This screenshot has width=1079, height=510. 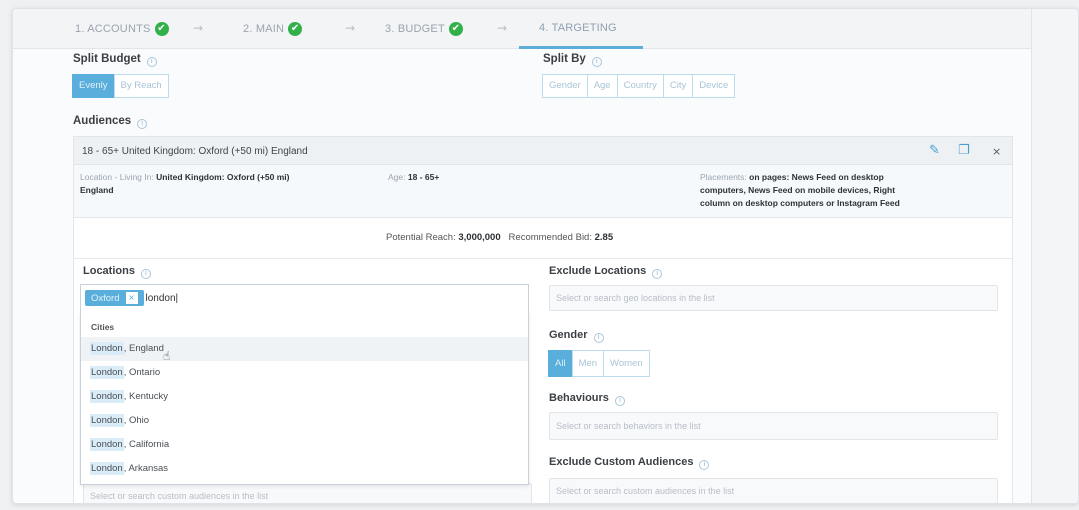 What do you see at coordinates (1054, 256) in the screenshot?
I see `right-sidebar-strip` at bounding box center [1054, 256].